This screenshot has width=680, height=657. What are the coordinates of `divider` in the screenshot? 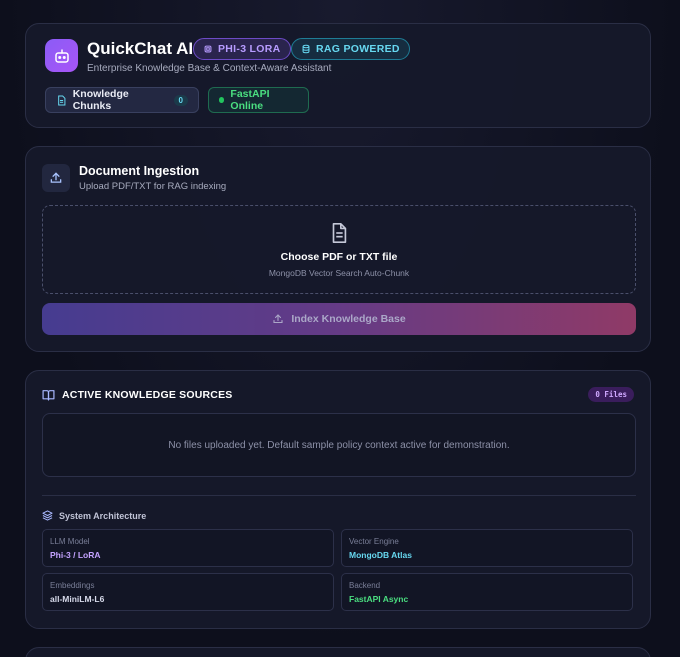 It's located at (339, 495).